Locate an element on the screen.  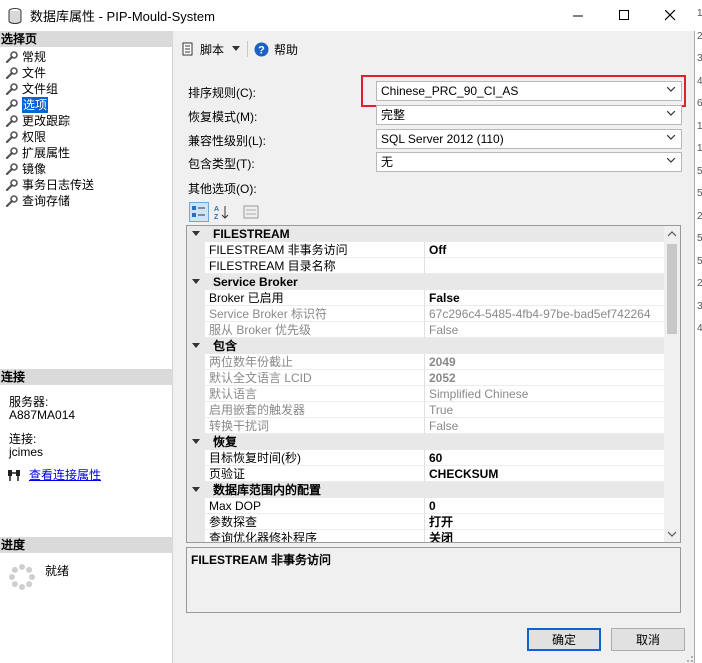
grid-property-row: FILESTREAM 目录名称 is located at coordinates (426, 266).